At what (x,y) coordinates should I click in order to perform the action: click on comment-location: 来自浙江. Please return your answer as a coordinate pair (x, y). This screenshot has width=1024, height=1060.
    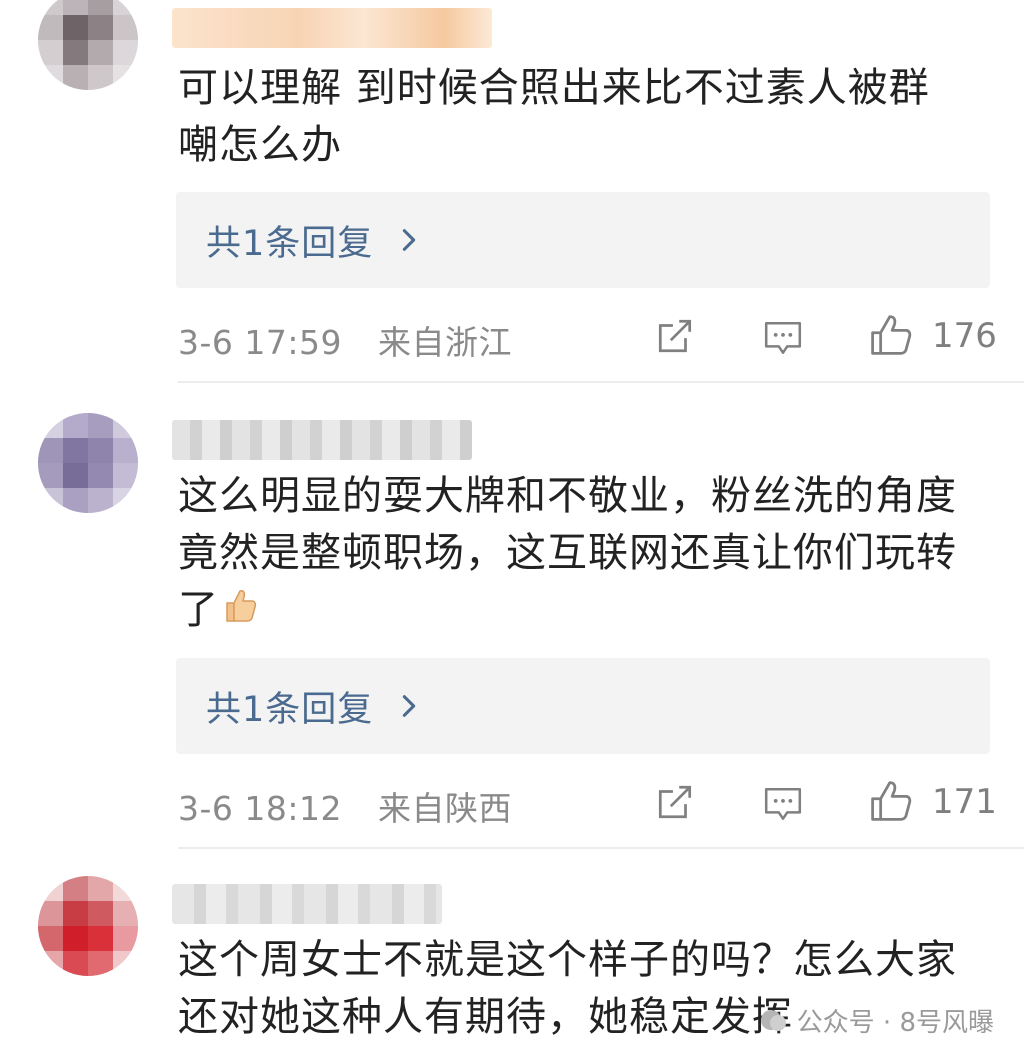
    Looking at the image, I should click on (445, 342).